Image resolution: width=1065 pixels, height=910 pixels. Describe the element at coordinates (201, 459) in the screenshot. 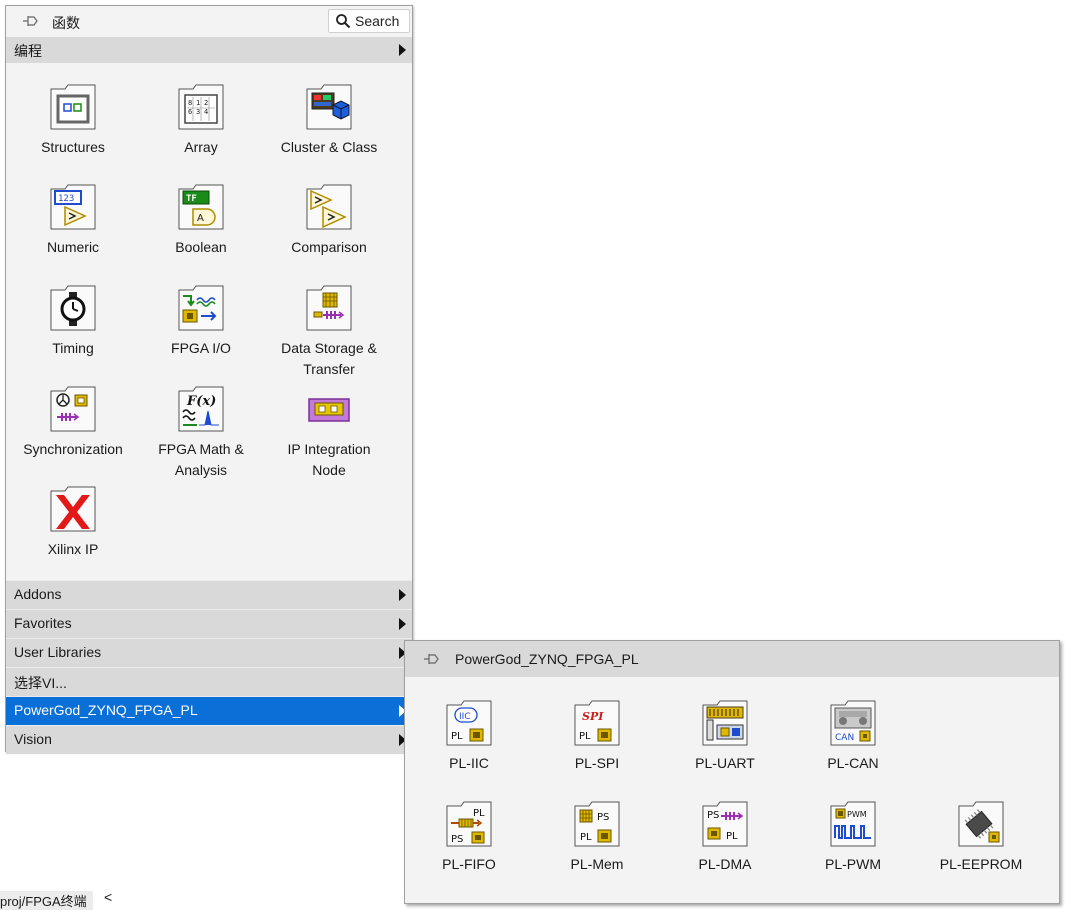

I see `palette-item-label: FPGA Math & Analysis` at that location.